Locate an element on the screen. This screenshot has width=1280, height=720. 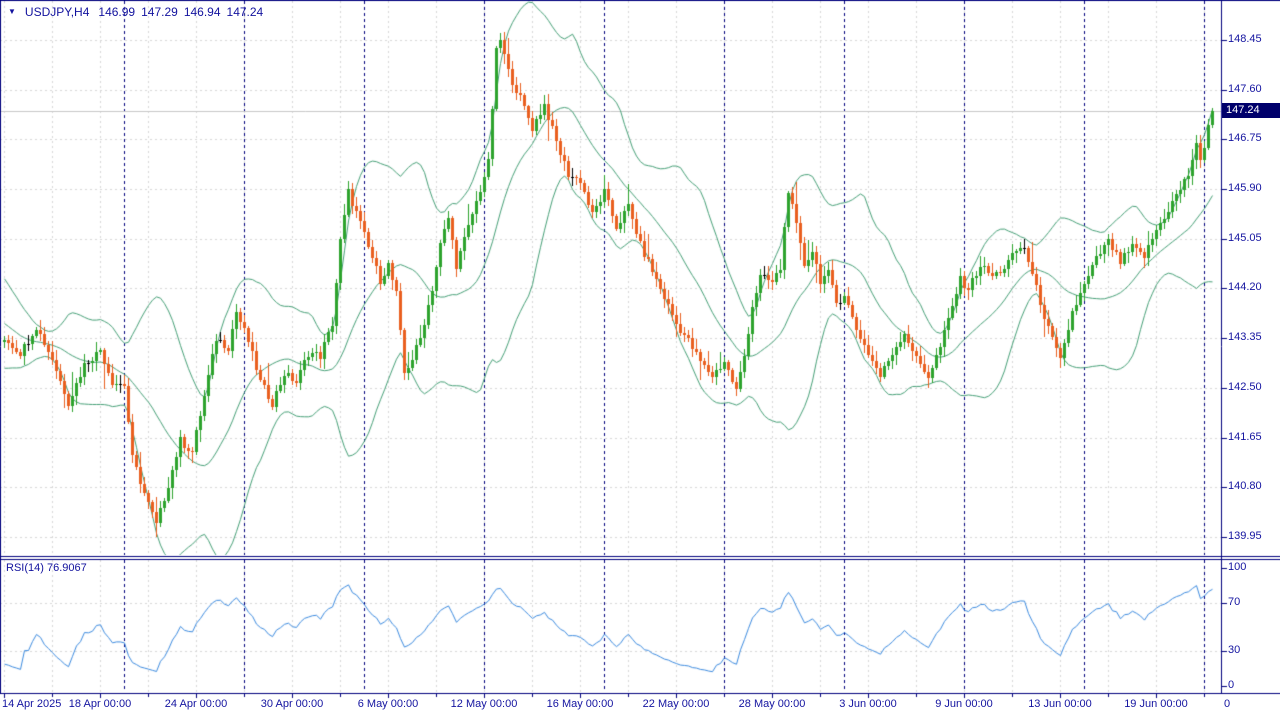
rsi-axis-label: 100 is located at coordinates (1237, 567).